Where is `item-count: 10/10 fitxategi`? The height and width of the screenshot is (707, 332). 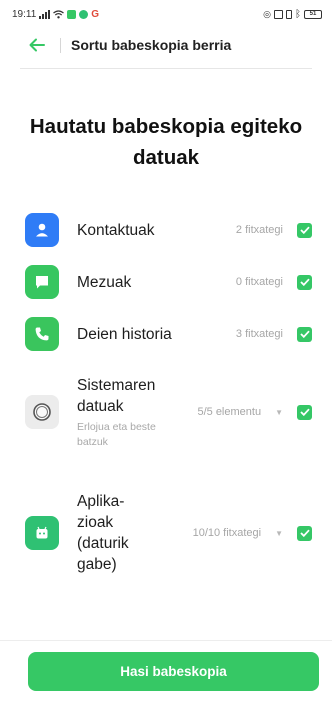 item-count: 10/10 fitxategi is located at coordinates (227, 533).